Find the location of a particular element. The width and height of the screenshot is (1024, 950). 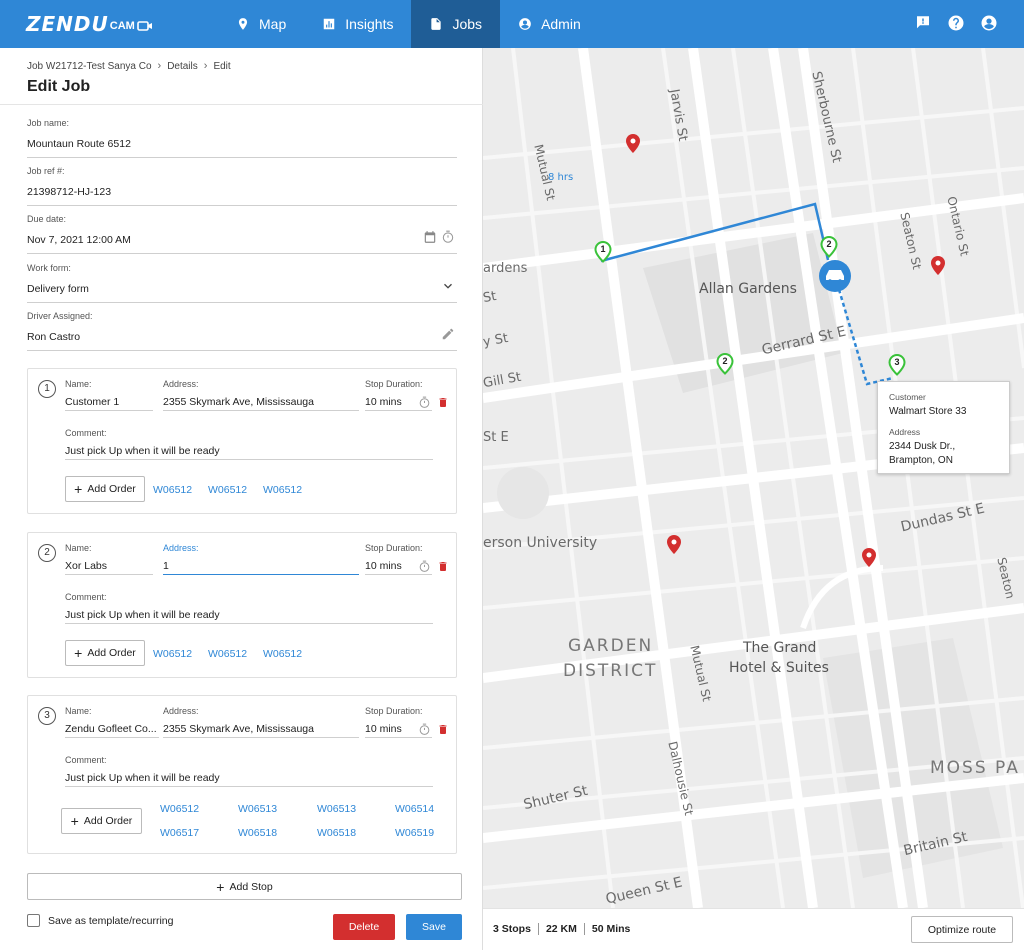

work-form-value: Delivery form is located at coordinates (58, 289).